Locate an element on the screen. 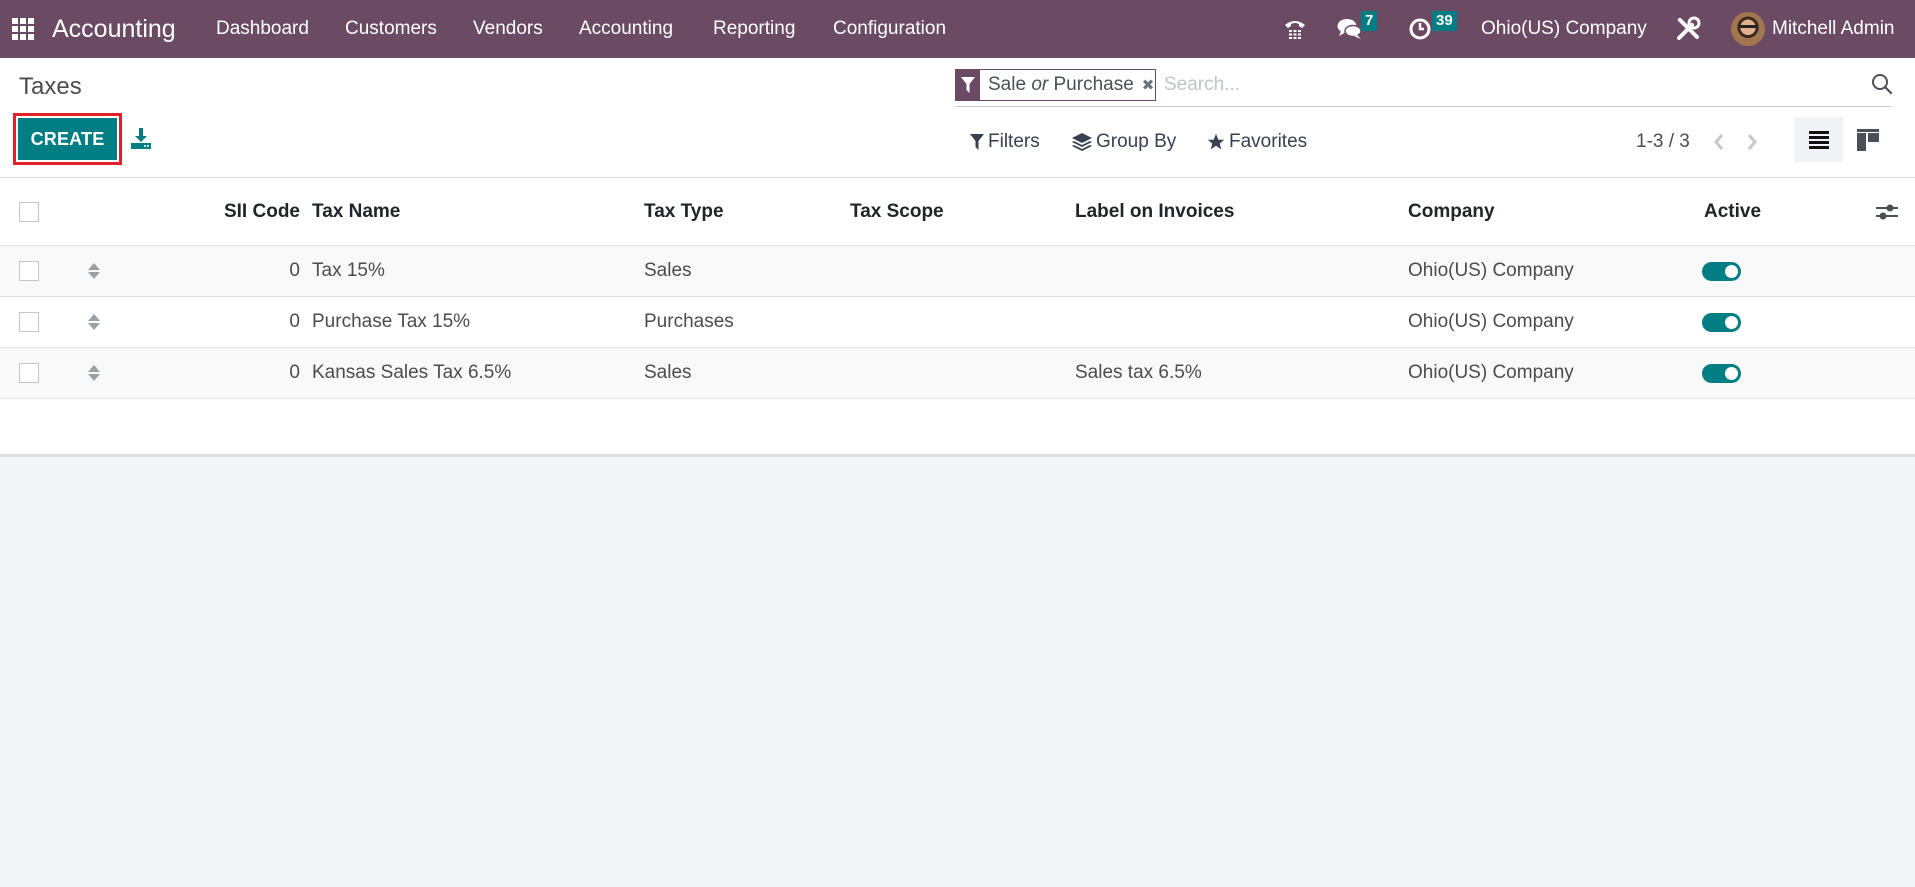 Image resolution: width=1915 pixels, height=887 pixels. tax-name-cell: Kansas Sales Tax 6.5% is located at coordinates (412, 372).